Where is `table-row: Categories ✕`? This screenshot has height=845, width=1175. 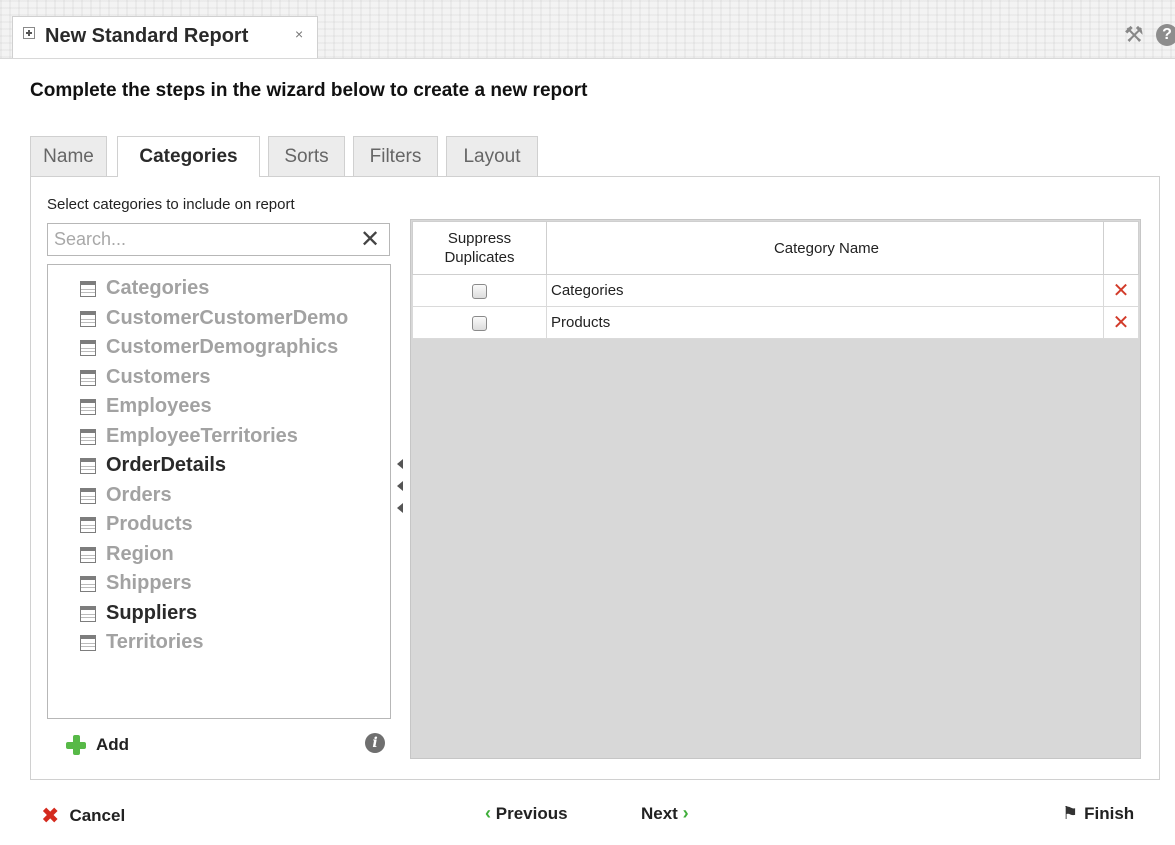
table-row: Categories ✕ is located at coordinates (775, 290).